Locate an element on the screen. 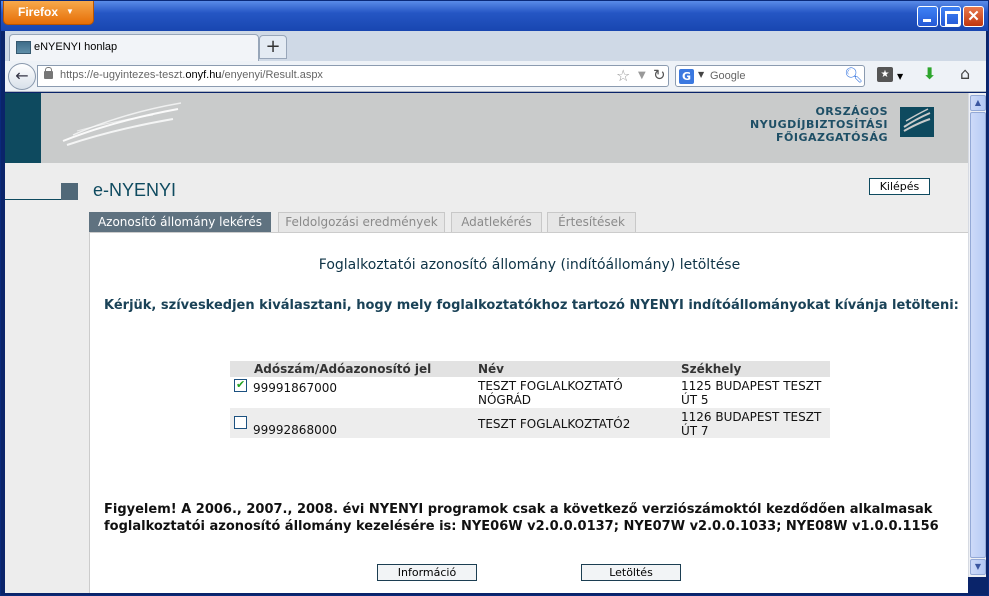 This screenshot has width=989, height=596. firefox-menu-button: Firefox ▼ is located at coordinates (48, 13).